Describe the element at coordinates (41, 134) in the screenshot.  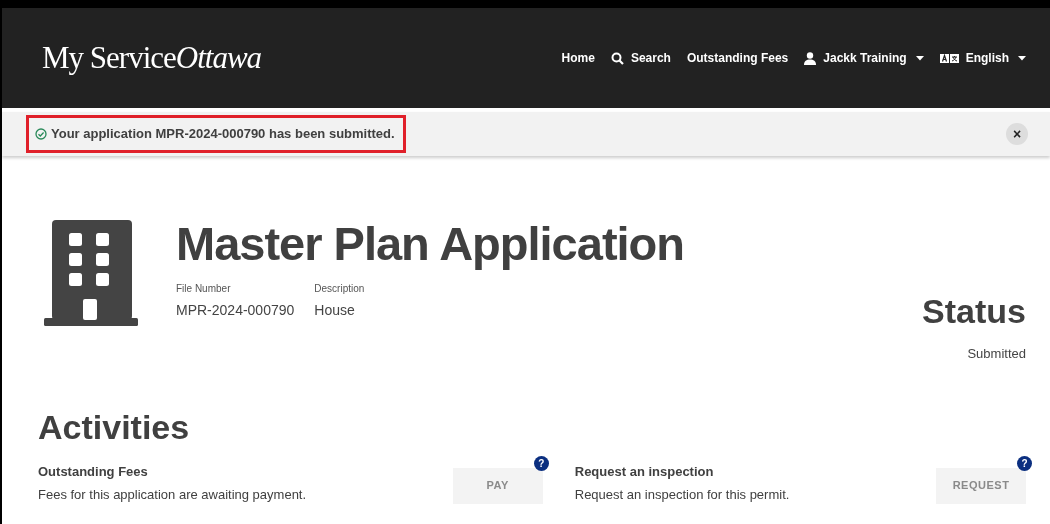
I see `check-circle-icon` at that location.